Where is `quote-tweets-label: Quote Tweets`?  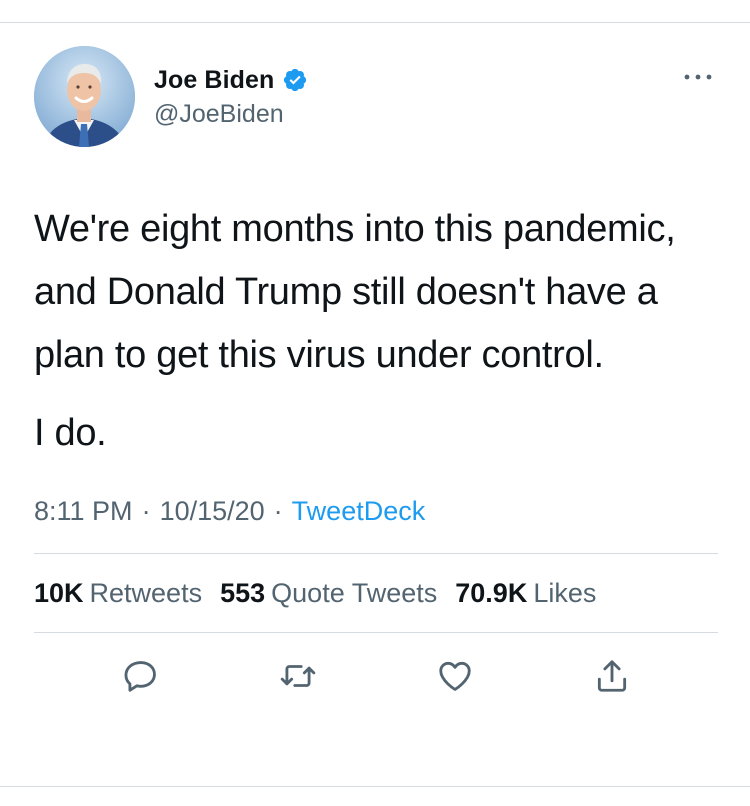 quote-tweets-label: Quote Tweets is located at coordinates (354, 592).